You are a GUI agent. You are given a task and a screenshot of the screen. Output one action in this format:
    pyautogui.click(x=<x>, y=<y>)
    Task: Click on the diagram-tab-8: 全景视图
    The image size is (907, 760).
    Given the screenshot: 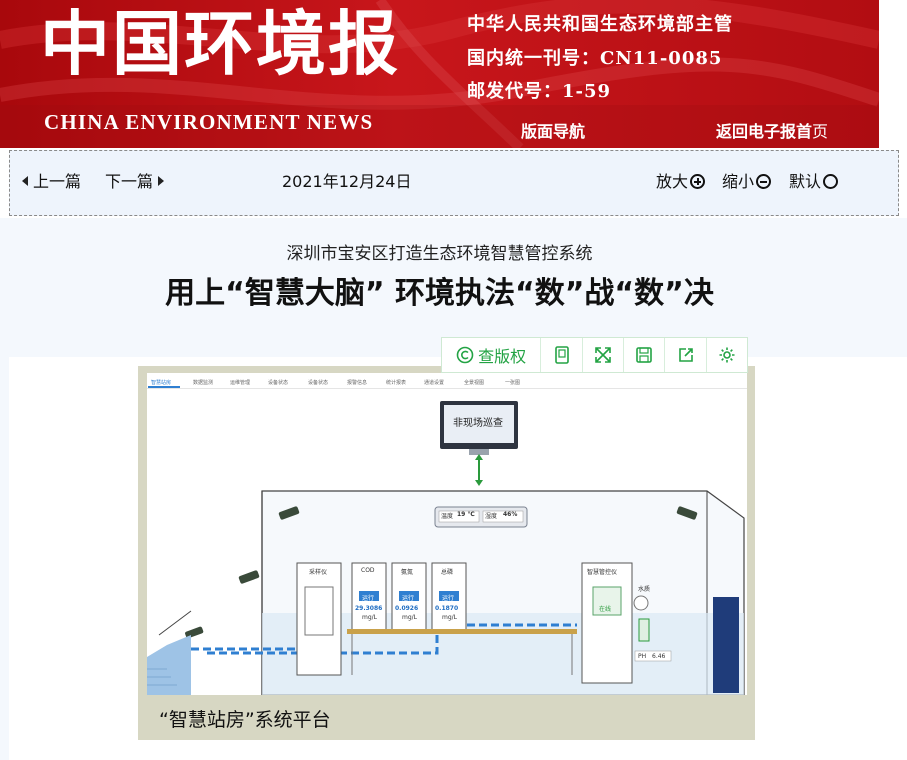 What is the action you would take?
    pyautogui.click(x=474, y=382)
    